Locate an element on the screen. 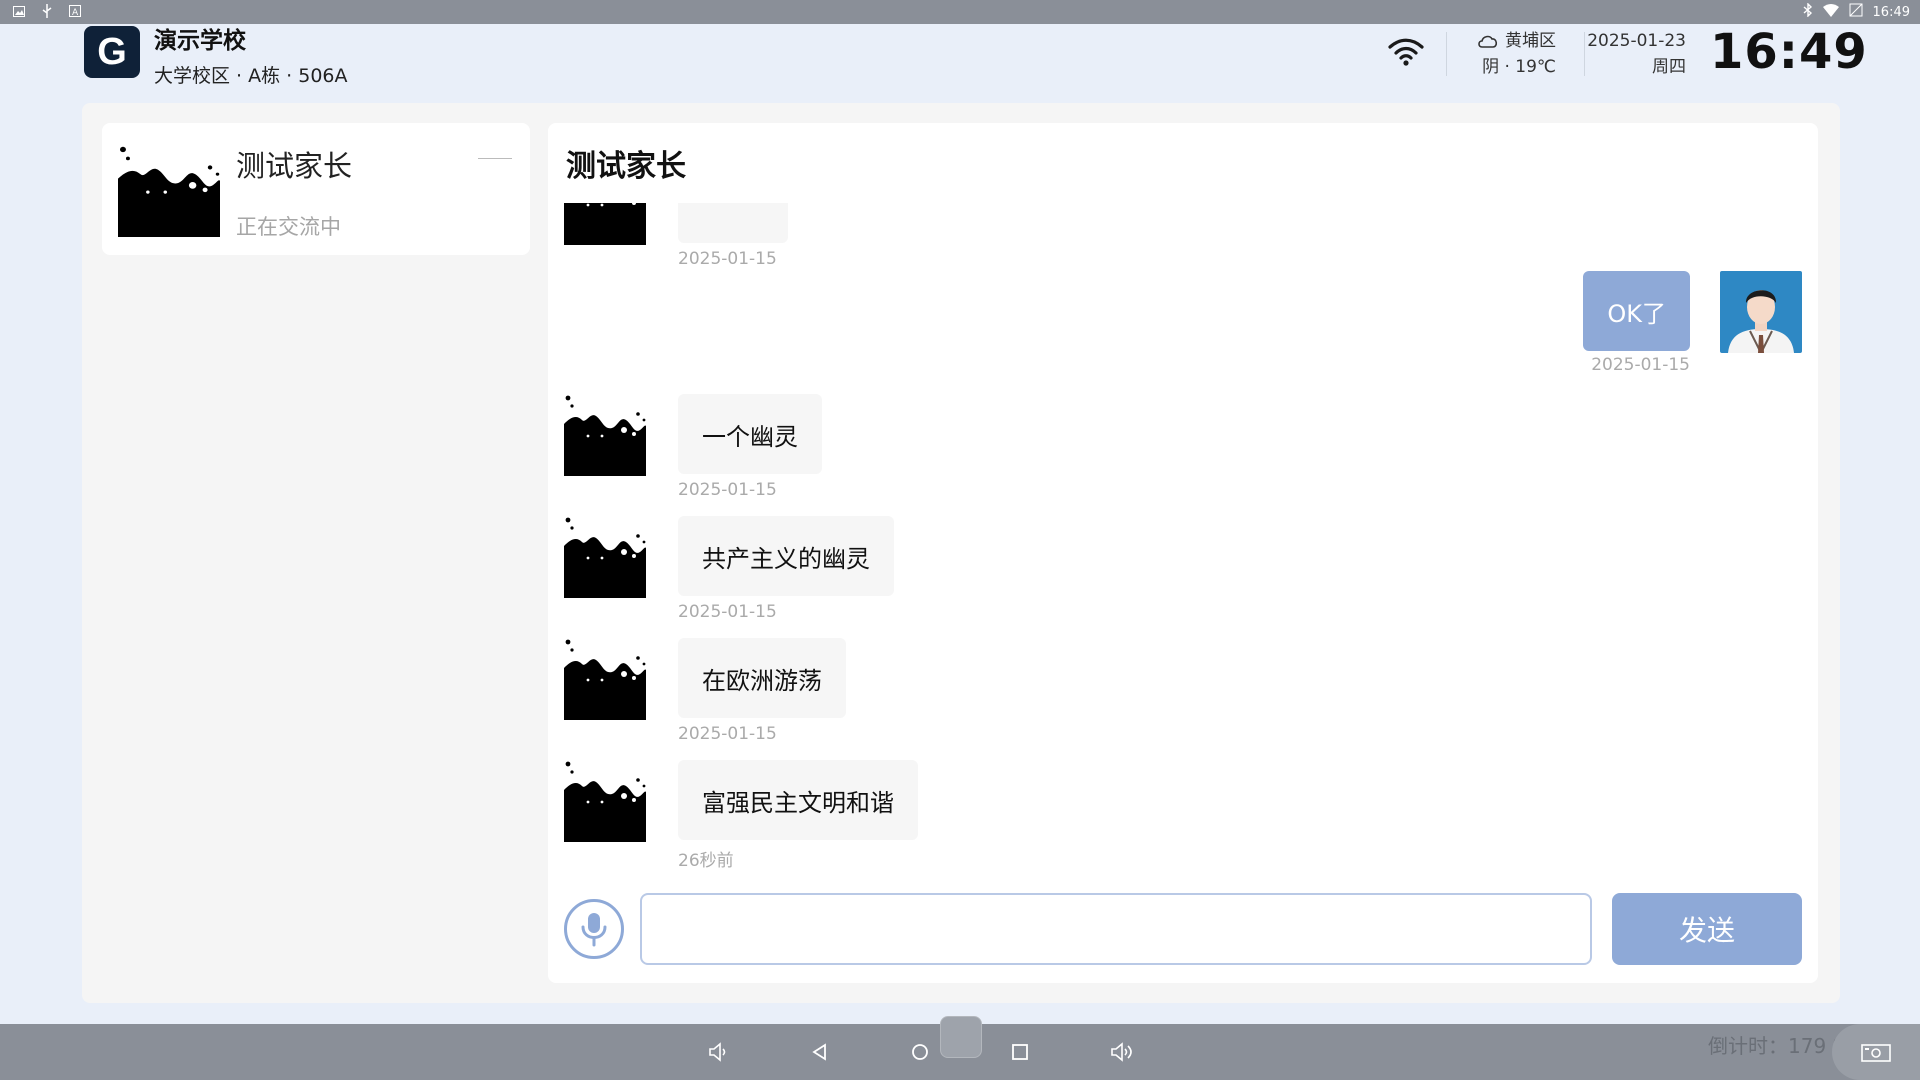 The height and width of the screenshot is (1080, 1920). message-bubble: 一个幽灵 is located at coordinates (750, 434).